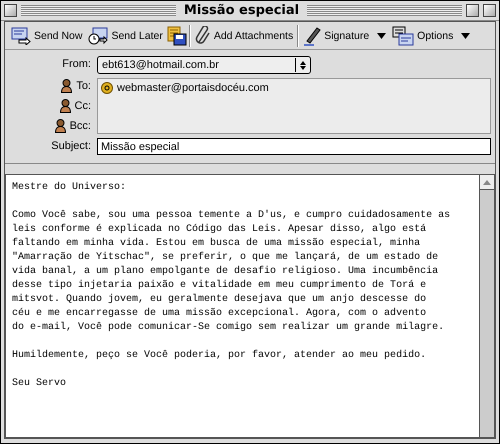 Image resolution: width=500 pixels, height=444 pixels. I want to click on toolbar-menu-button: Signature, so click(344, 35).